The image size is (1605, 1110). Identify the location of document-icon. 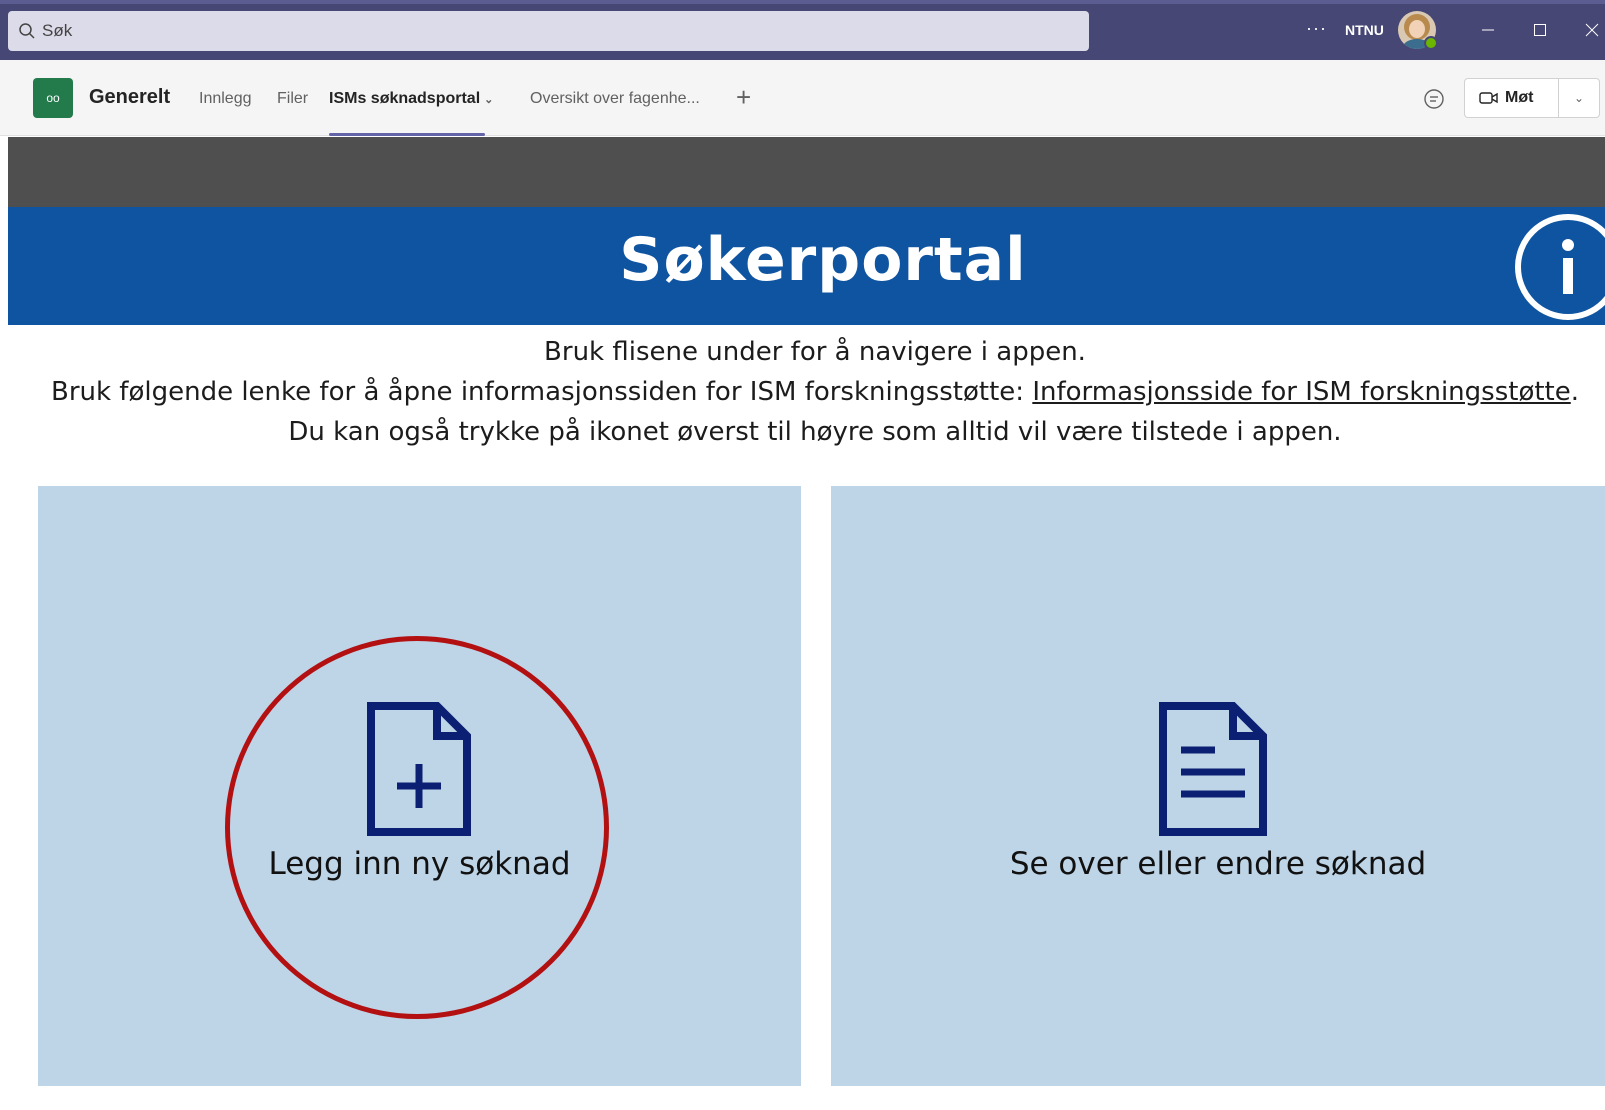
(1213, 769).